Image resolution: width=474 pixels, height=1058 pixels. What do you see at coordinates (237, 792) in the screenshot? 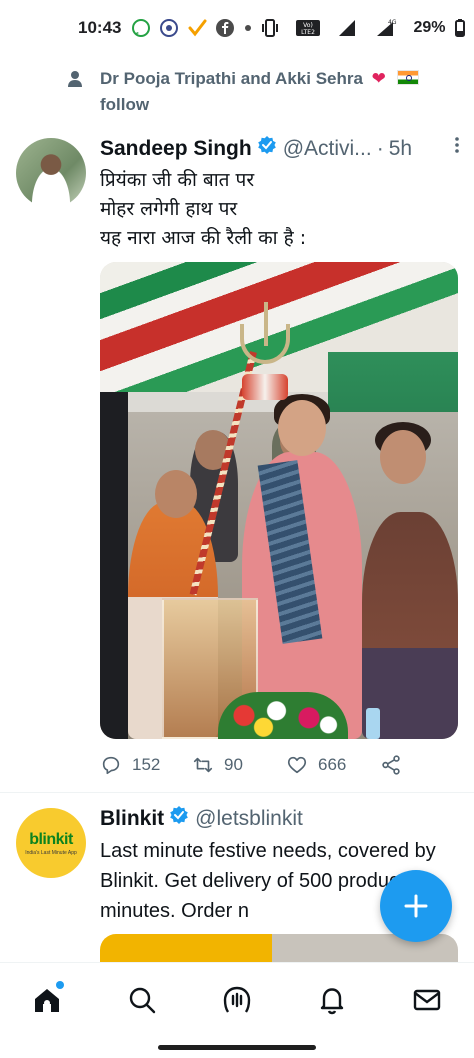
I see `tweet-divider` at bounding box center [237, 792].